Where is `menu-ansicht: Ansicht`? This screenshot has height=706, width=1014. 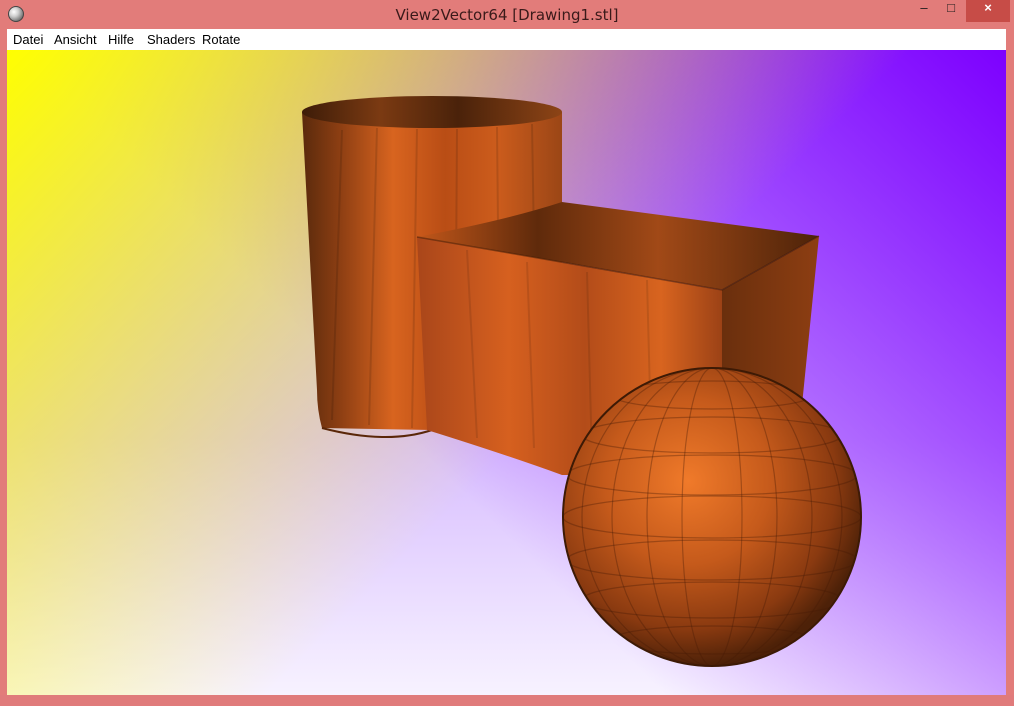
menu-ansicht: Ansicht is located at coordinates (75, 39).